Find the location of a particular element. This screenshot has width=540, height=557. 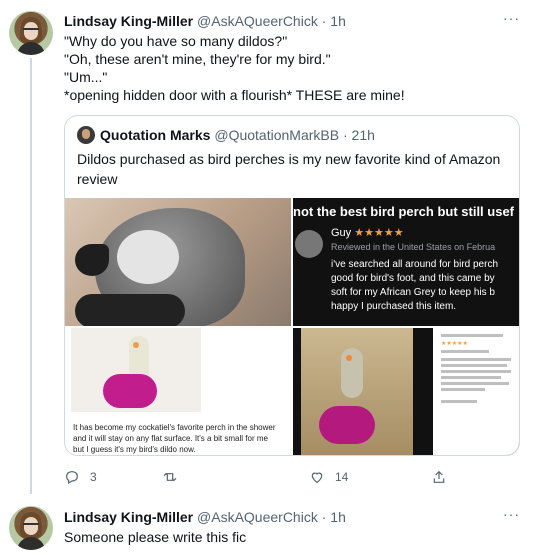

review-text-panel: ★★★★★ is located at coordinates (476, 391).